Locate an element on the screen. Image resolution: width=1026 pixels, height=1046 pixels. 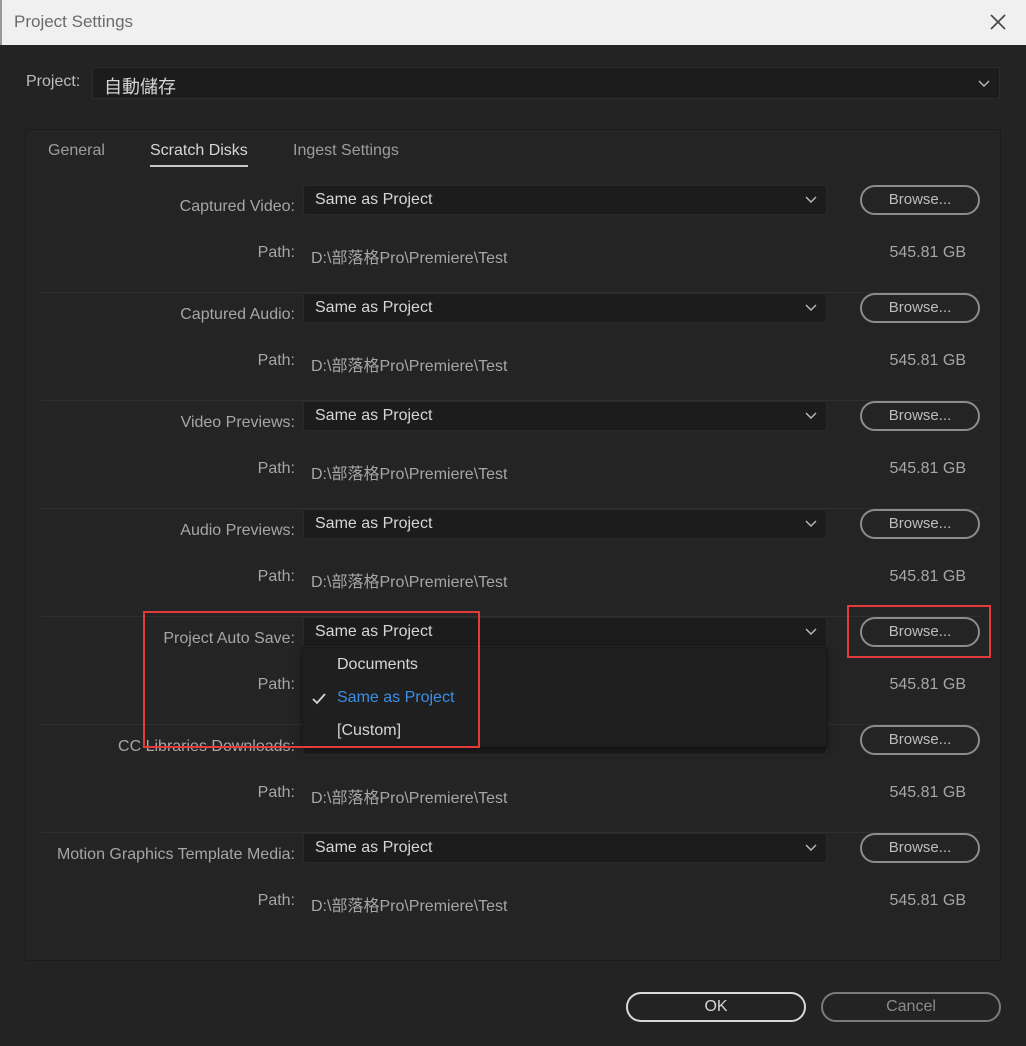
cancel-button: Cancel is located at coordinates (911, 1007).